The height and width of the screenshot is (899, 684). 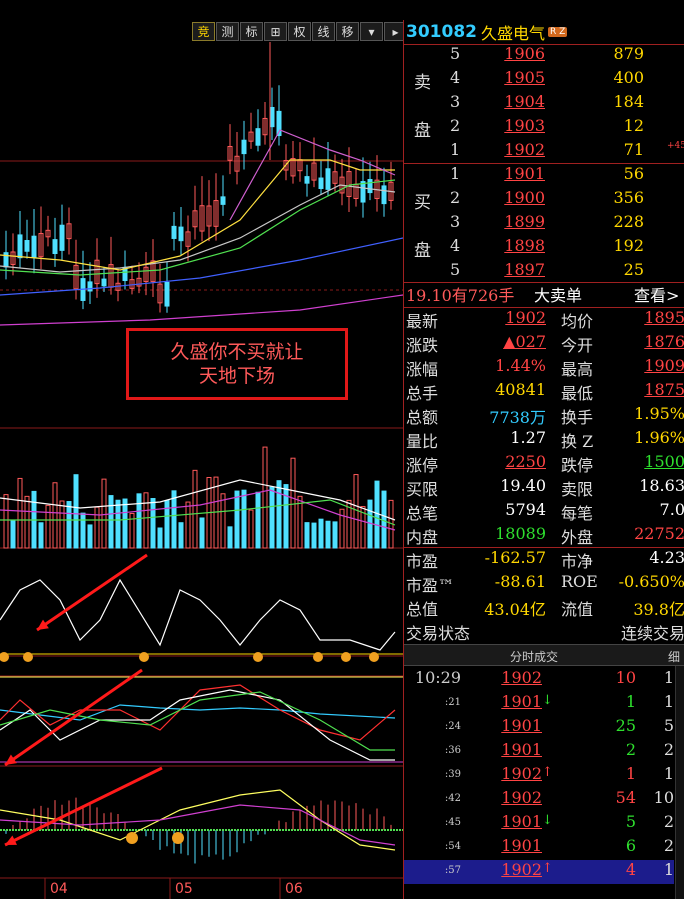 What do you see at coordinates (544, 80) in the screenshot?
I see `sell-level-row: 4 1905 400` at bounding box center [544, 80].